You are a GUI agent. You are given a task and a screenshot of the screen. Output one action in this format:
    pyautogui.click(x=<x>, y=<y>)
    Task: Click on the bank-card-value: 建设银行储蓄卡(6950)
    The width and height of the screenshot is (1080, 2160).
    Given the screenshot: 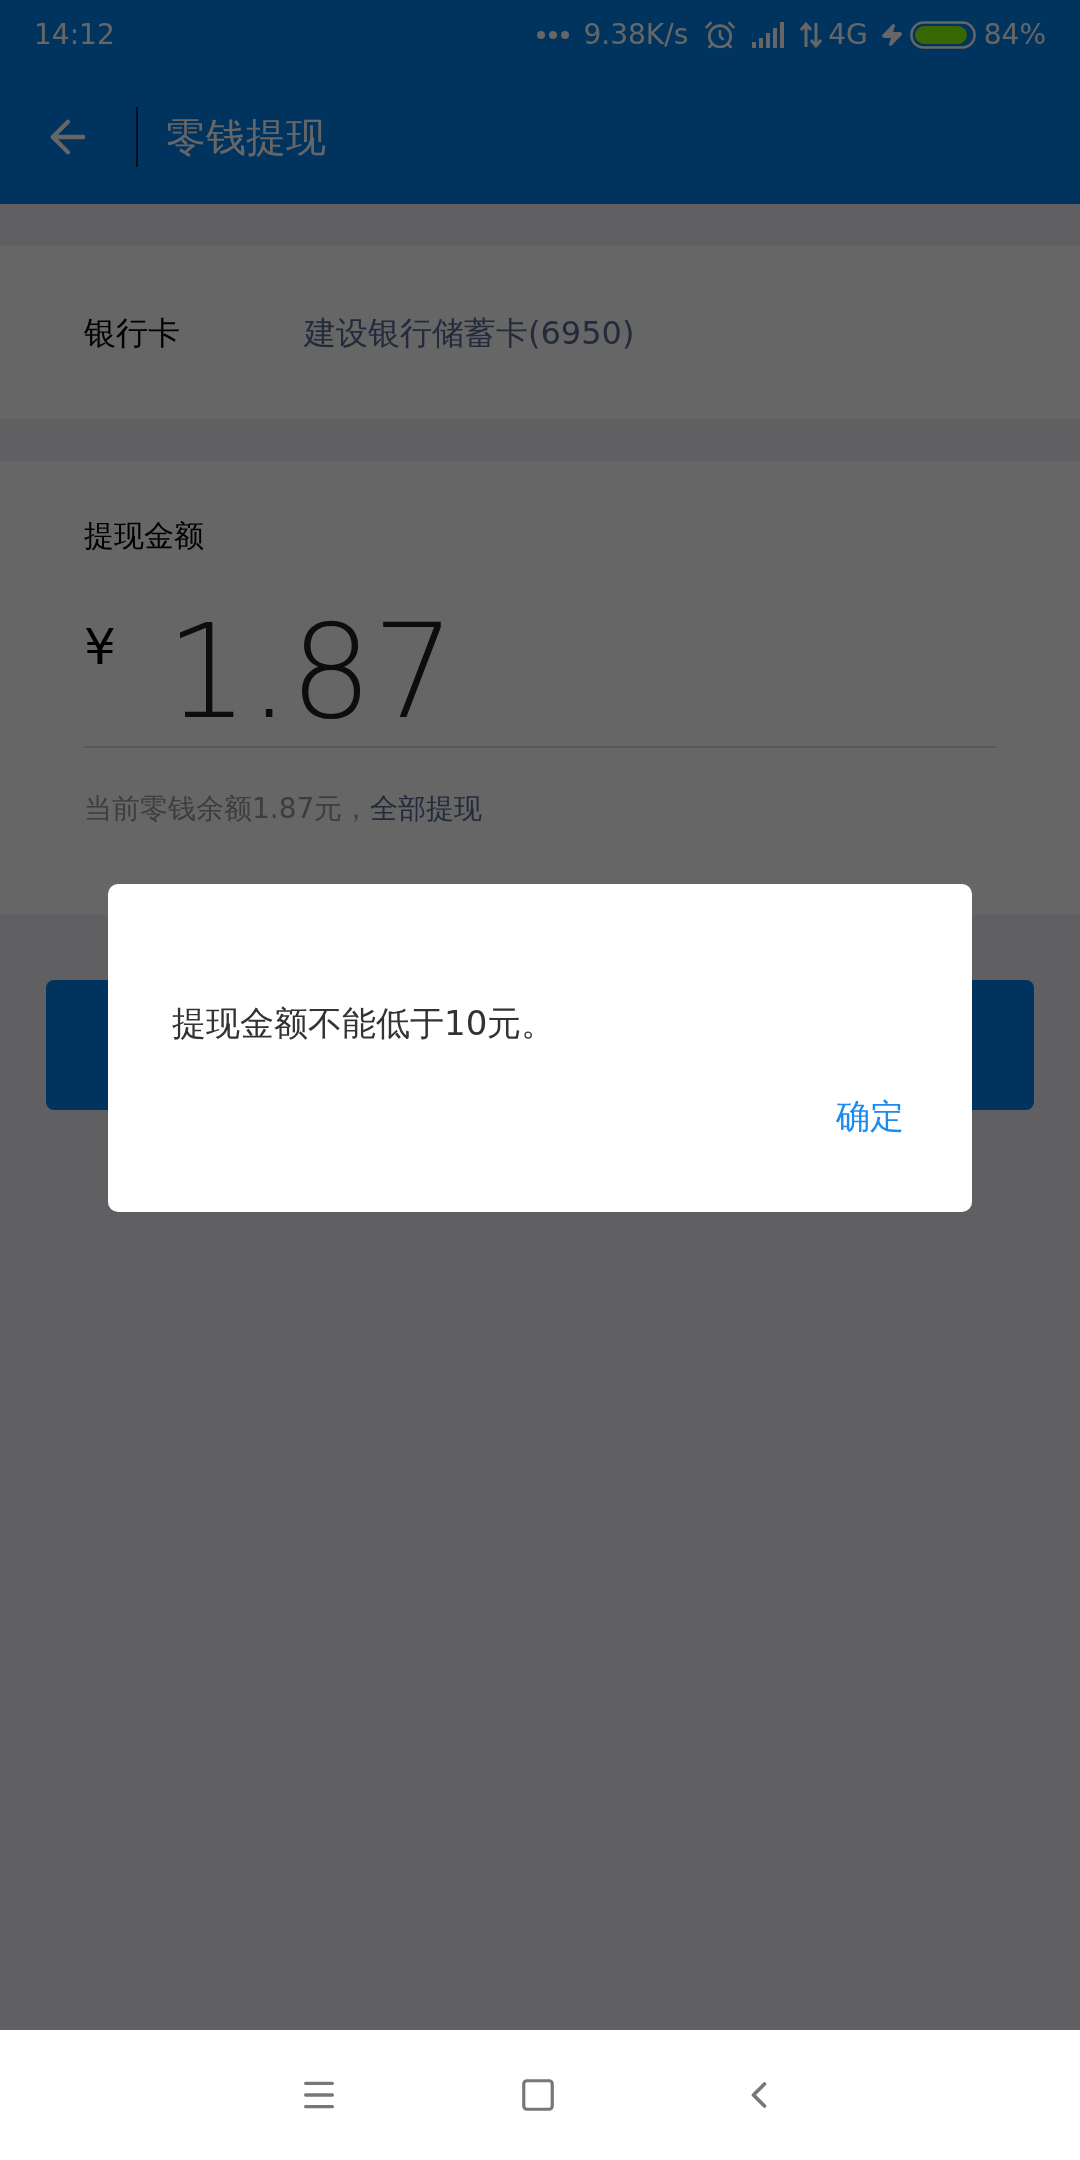 What is the action you would take?
    pyautogui.click(x=469, y=333)
    